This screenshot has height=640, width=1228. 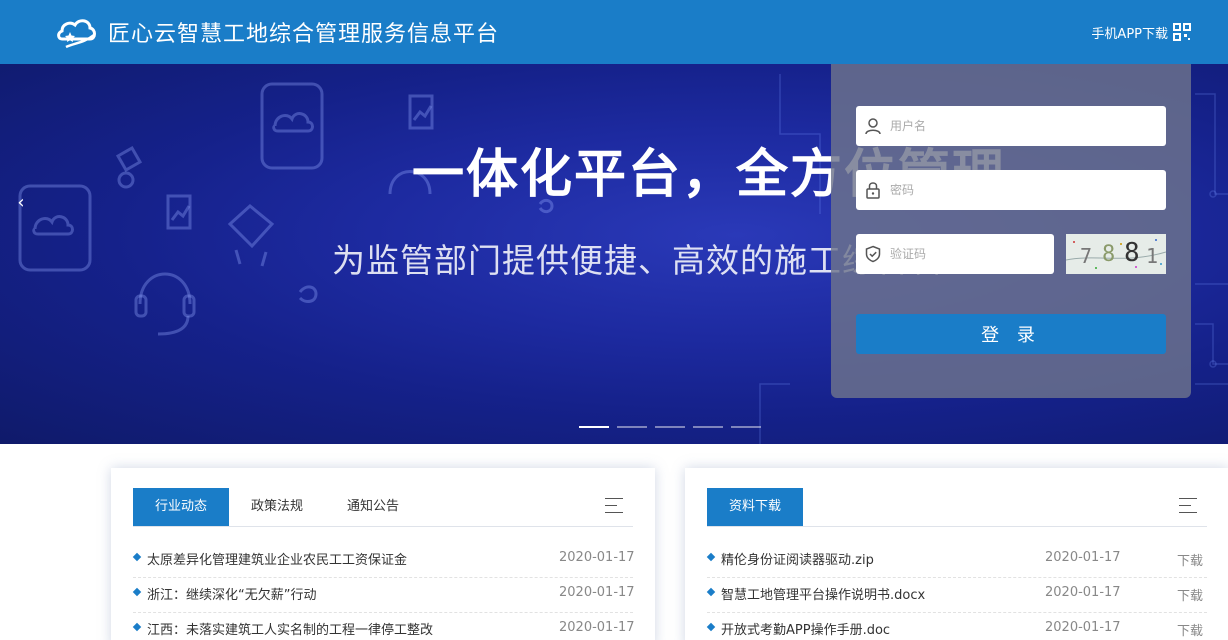 I want to click on username-field, so click(x=1011, y=126).